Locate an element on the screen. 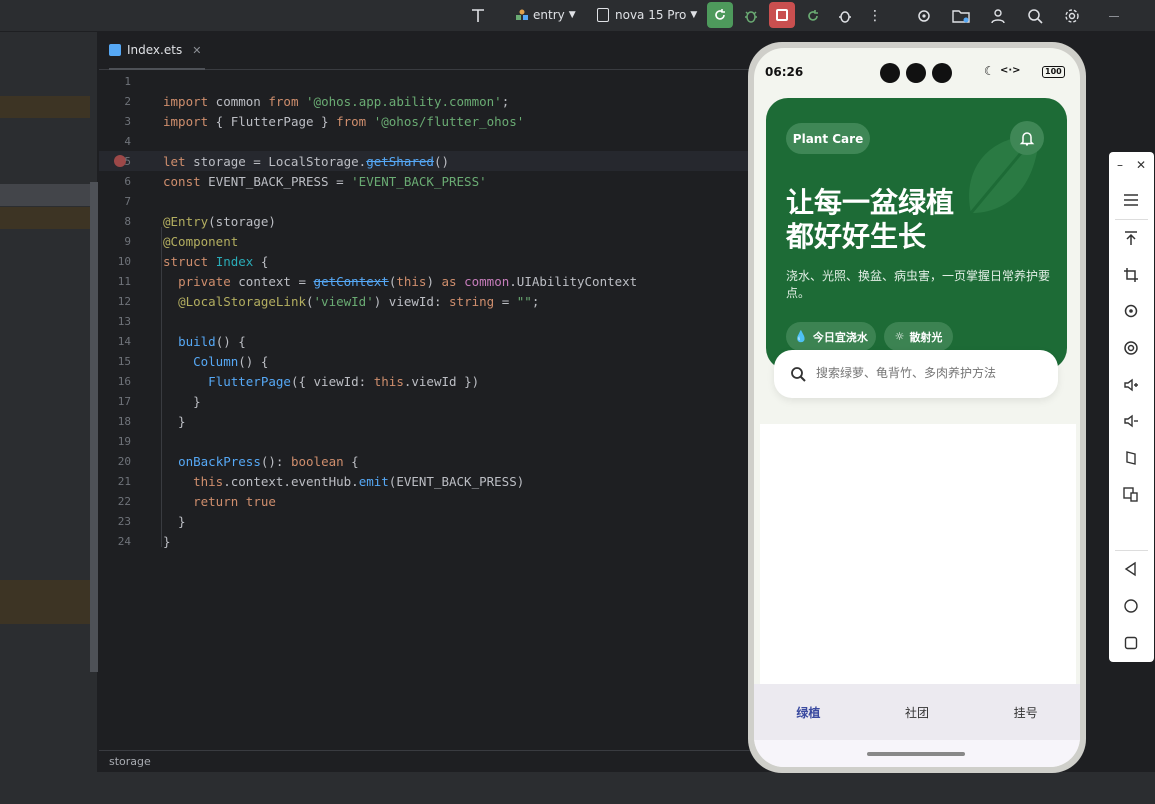 Image resolution: width=1155 pixels, height=804 pixels. search-button is located at coordinates (1035, 16).